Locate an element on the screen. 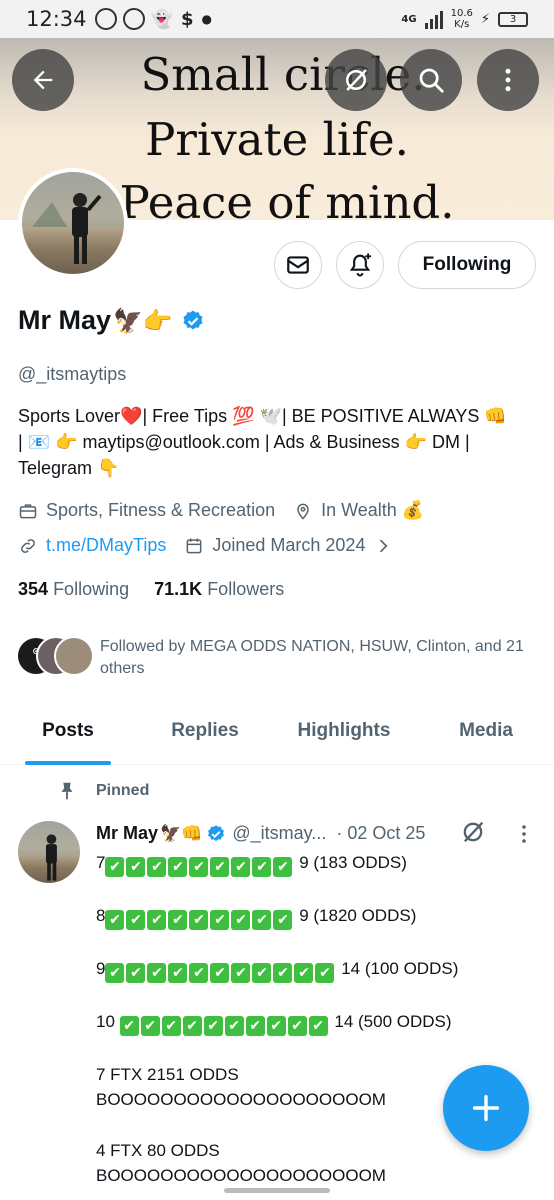 The image size is (554, 1200). home-indicator is located at coordinates (277, 1190).